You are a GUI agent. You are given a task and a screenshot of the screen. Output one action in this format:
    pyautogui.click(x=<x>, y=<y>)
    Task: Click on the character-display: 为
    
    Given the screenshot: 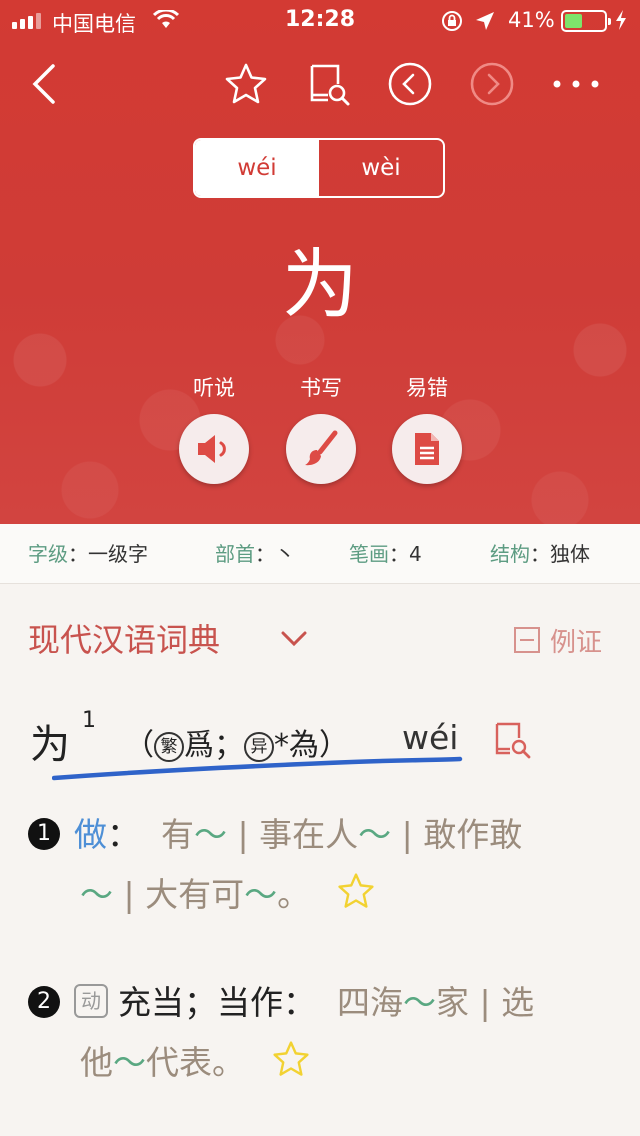 What is the action you would take?
    pyautogui.click(x=320, y=284)
    